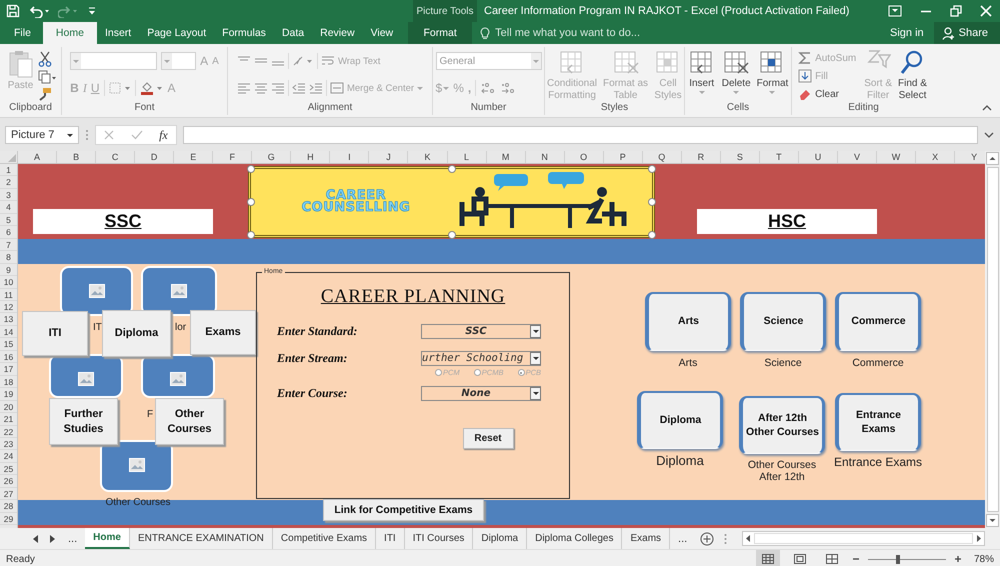  What do you see at coordinates (277, 88) in the screenshot?
I see `align-right-icon` at bounding box center [277, 88].